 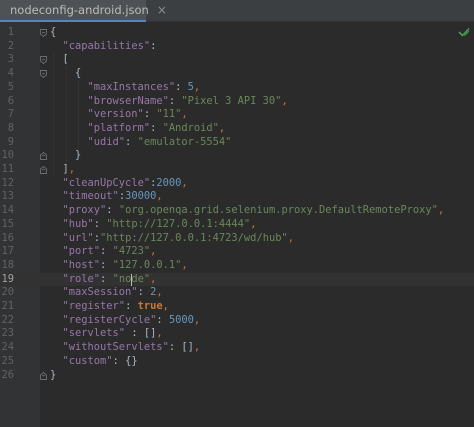 What do you see at coordinates (169, 182) in the screenshot?
I see `code-token: 2000` at bounding box center [169, 182].